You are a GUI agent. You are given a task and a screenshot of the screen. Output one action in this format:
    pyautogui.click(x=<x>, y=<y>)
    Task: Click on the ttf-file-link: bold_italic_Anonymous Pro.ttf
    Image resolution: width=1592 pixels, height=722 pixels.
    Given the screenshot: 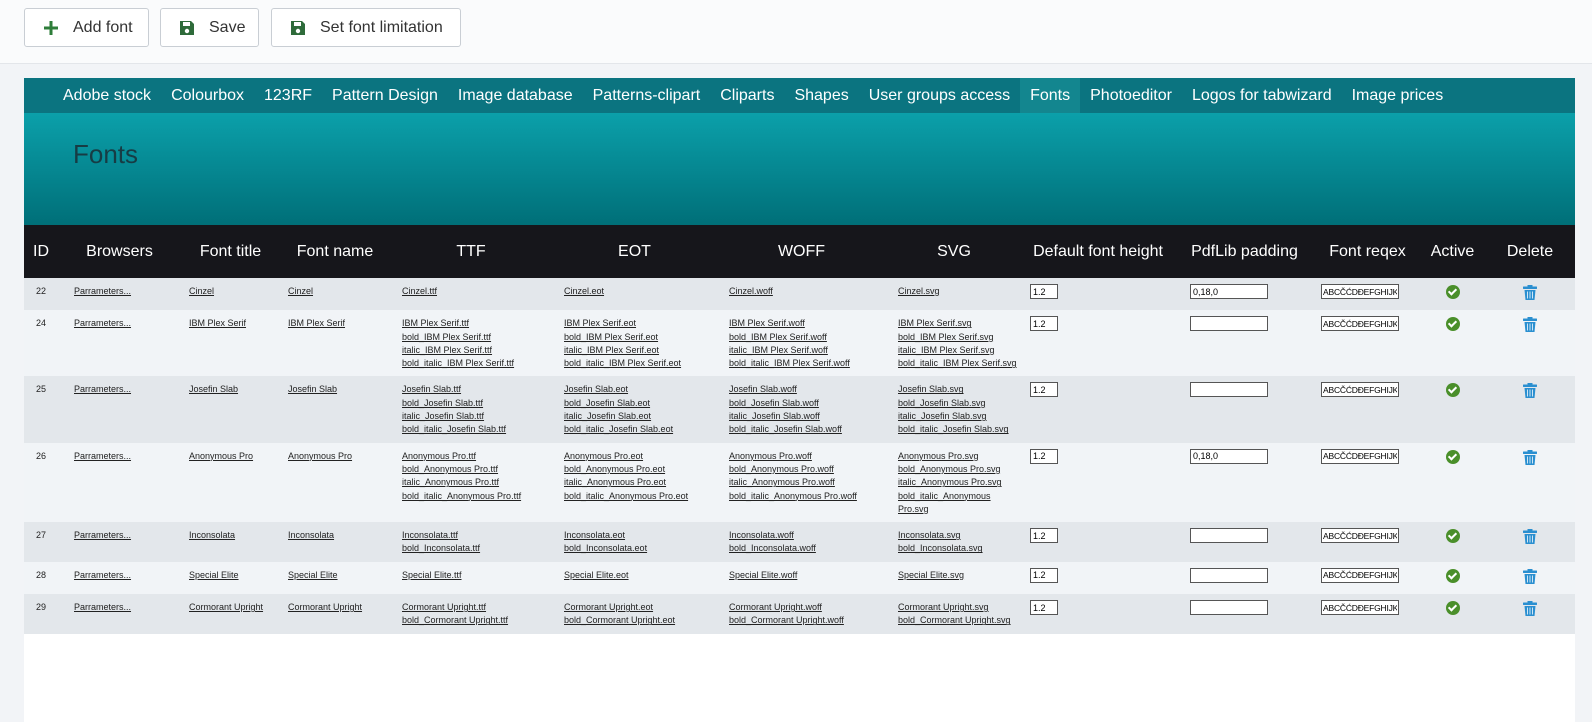 What is the action you would take?
    pyautogui.click(x=477, y=496)
    